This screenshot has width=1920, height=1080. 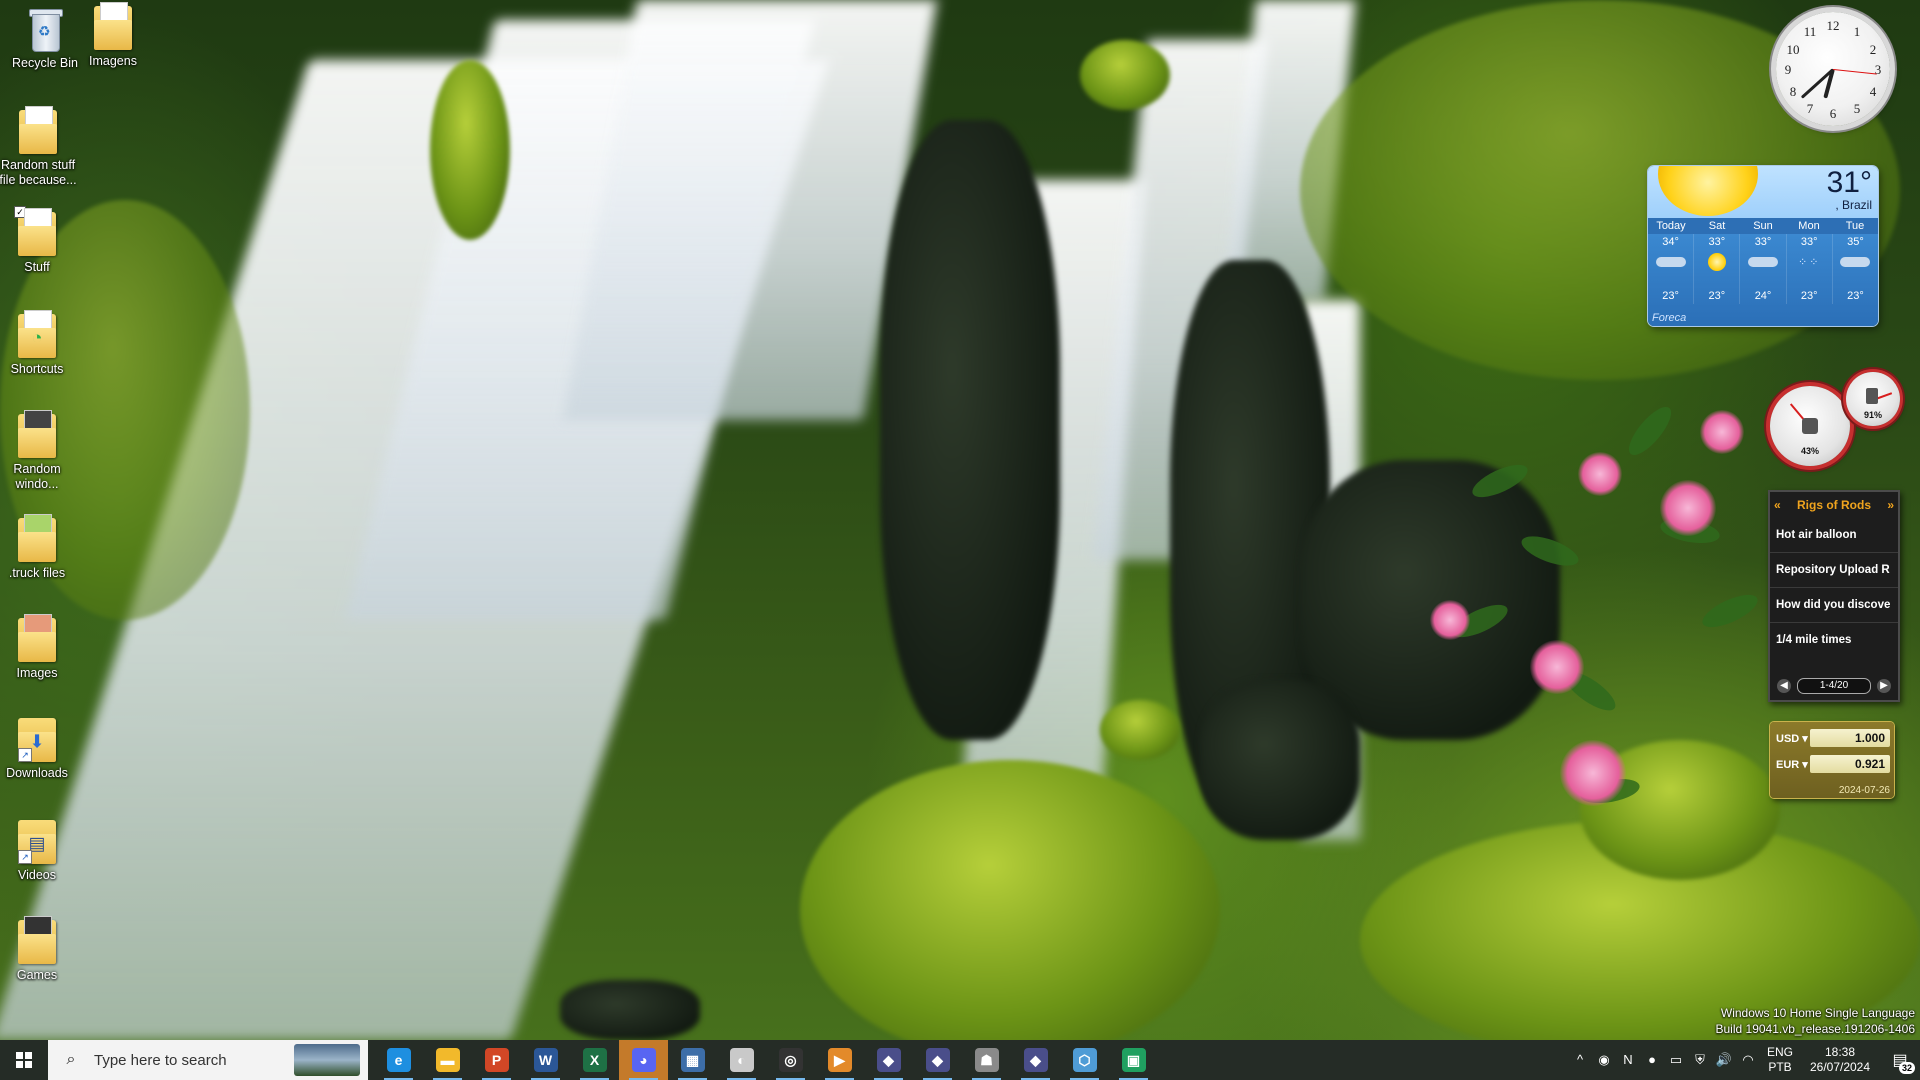 I want to click on clock-number: 12, so click(x=1833, y=25).